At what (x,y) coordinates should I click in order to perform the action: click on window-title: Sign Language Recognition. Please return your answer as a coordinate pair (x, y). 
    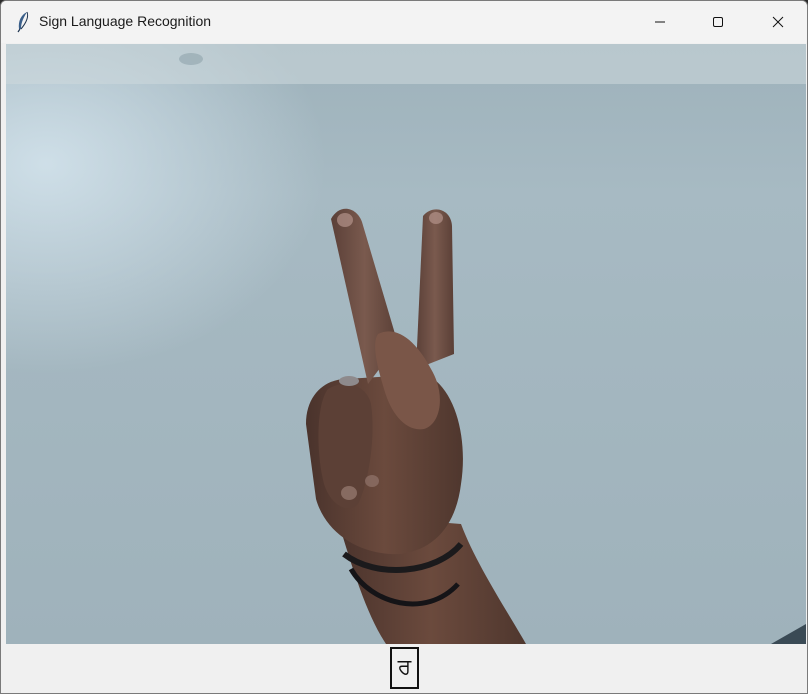
    Looking at the image, I should click on (125, 21).